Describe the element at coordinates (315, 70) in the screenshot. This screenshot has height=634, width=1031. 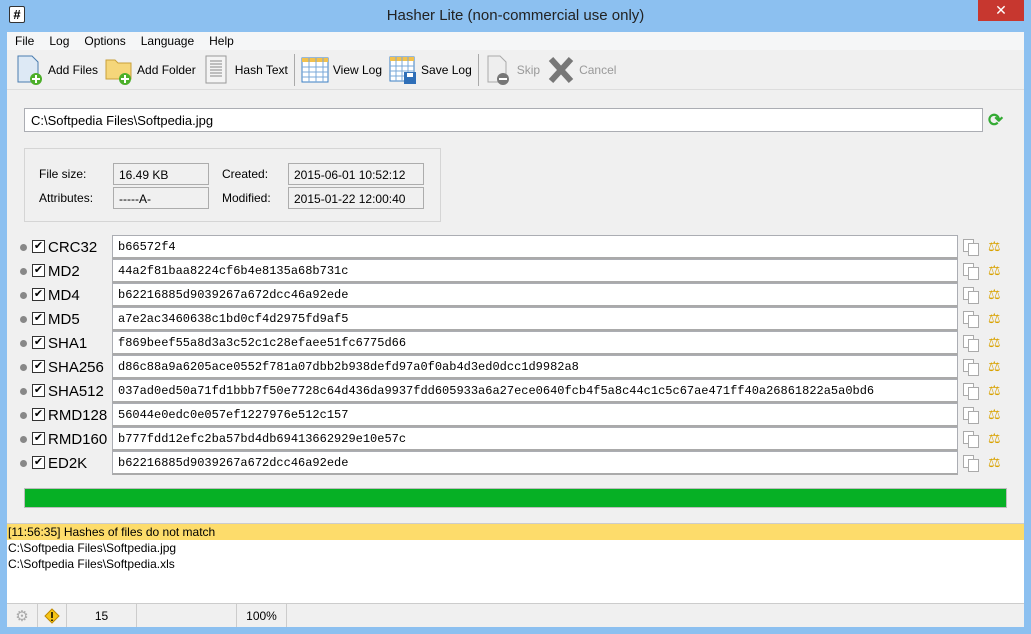
I see `table-icon` at that location.